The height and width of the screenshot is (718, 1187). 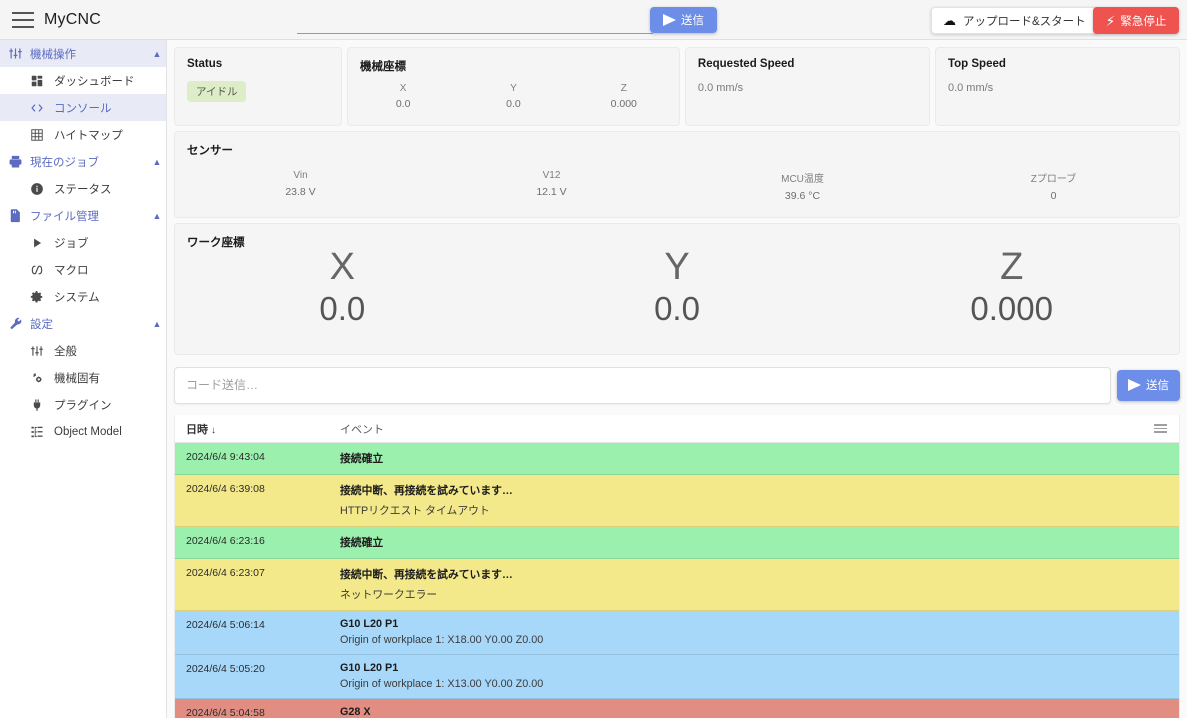 I want to click on requested-speed-card: Requested Speed 0.0 mm/s, so click(x=807, y=86).